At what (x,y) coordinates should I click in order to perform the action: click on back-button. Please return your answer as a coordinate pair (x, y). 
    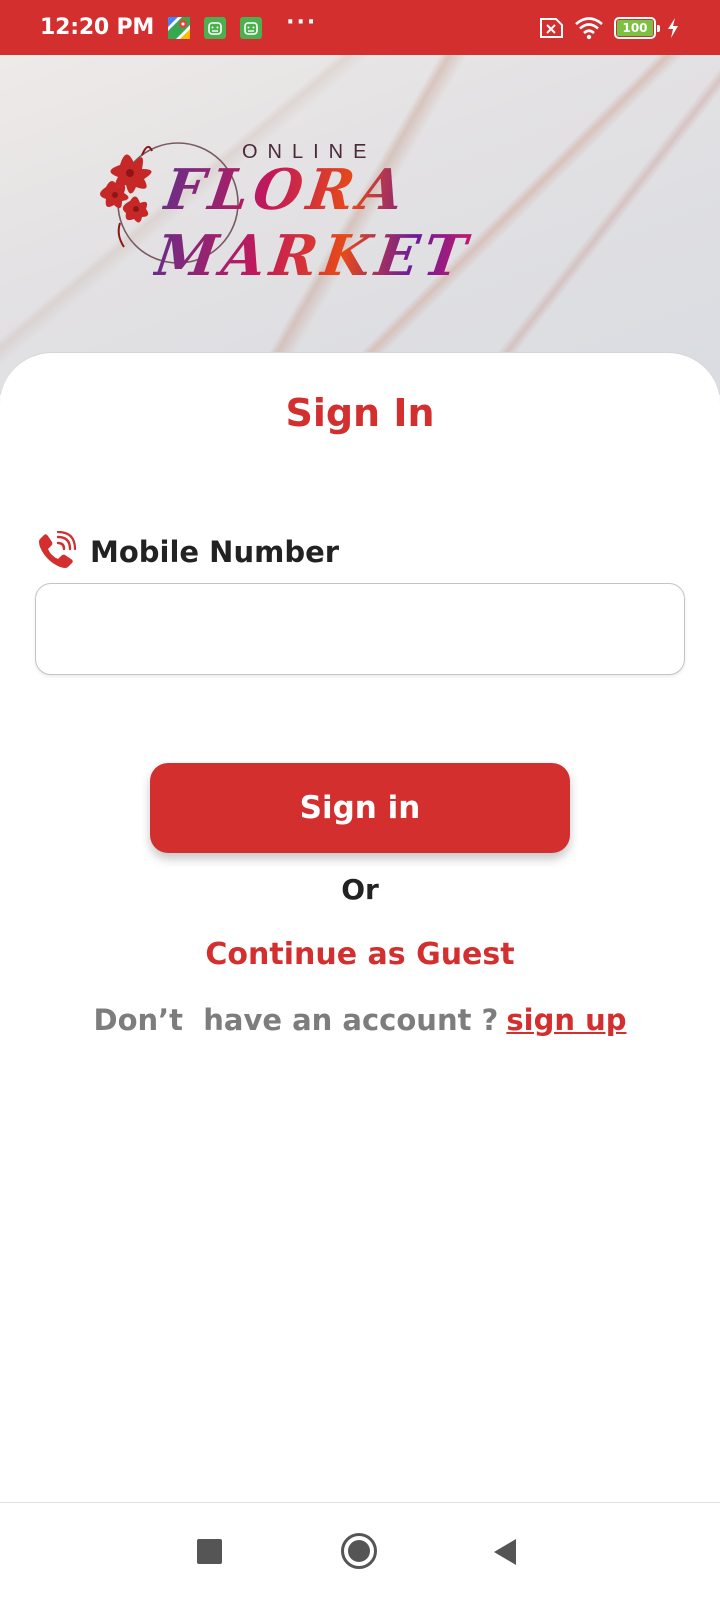
    Looking at the image, I should click on (505, 1552).